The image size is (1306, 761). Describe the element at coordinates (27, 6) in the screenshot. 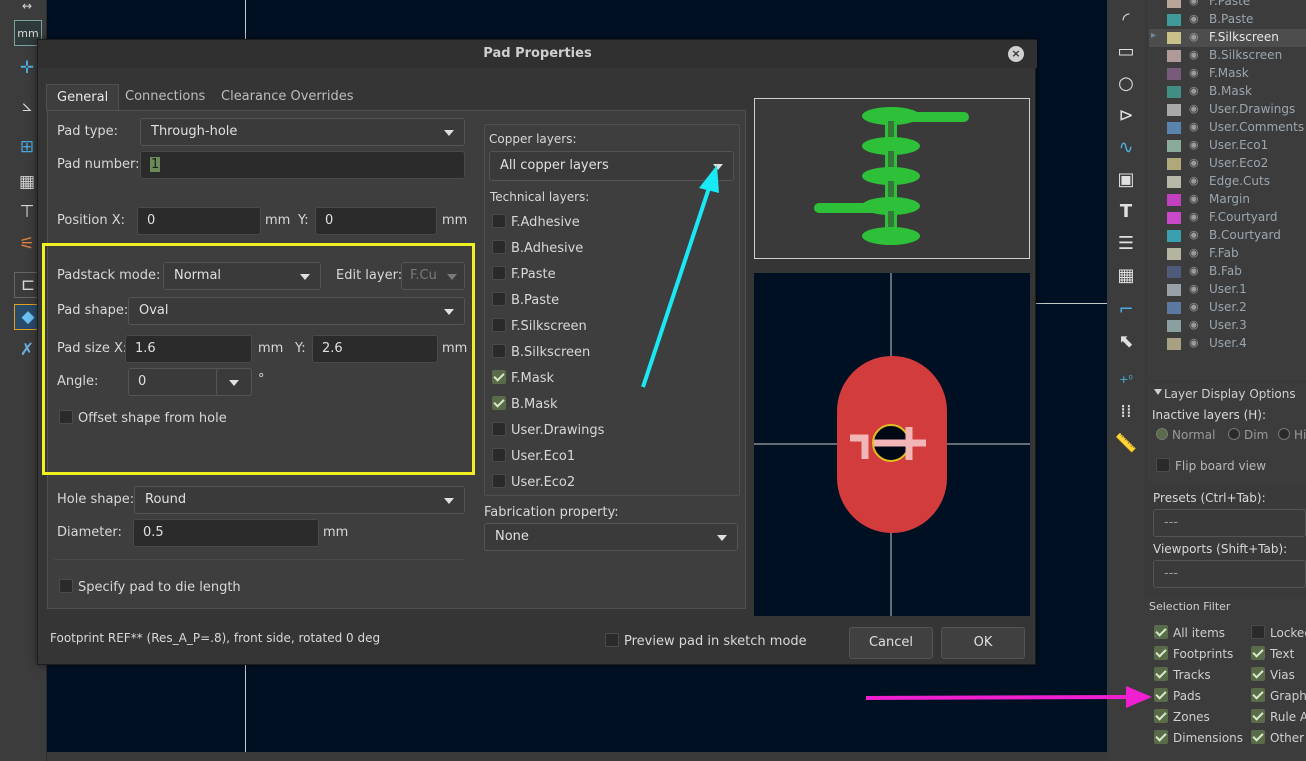

I see `inch-units-icon: ↔` at that location.